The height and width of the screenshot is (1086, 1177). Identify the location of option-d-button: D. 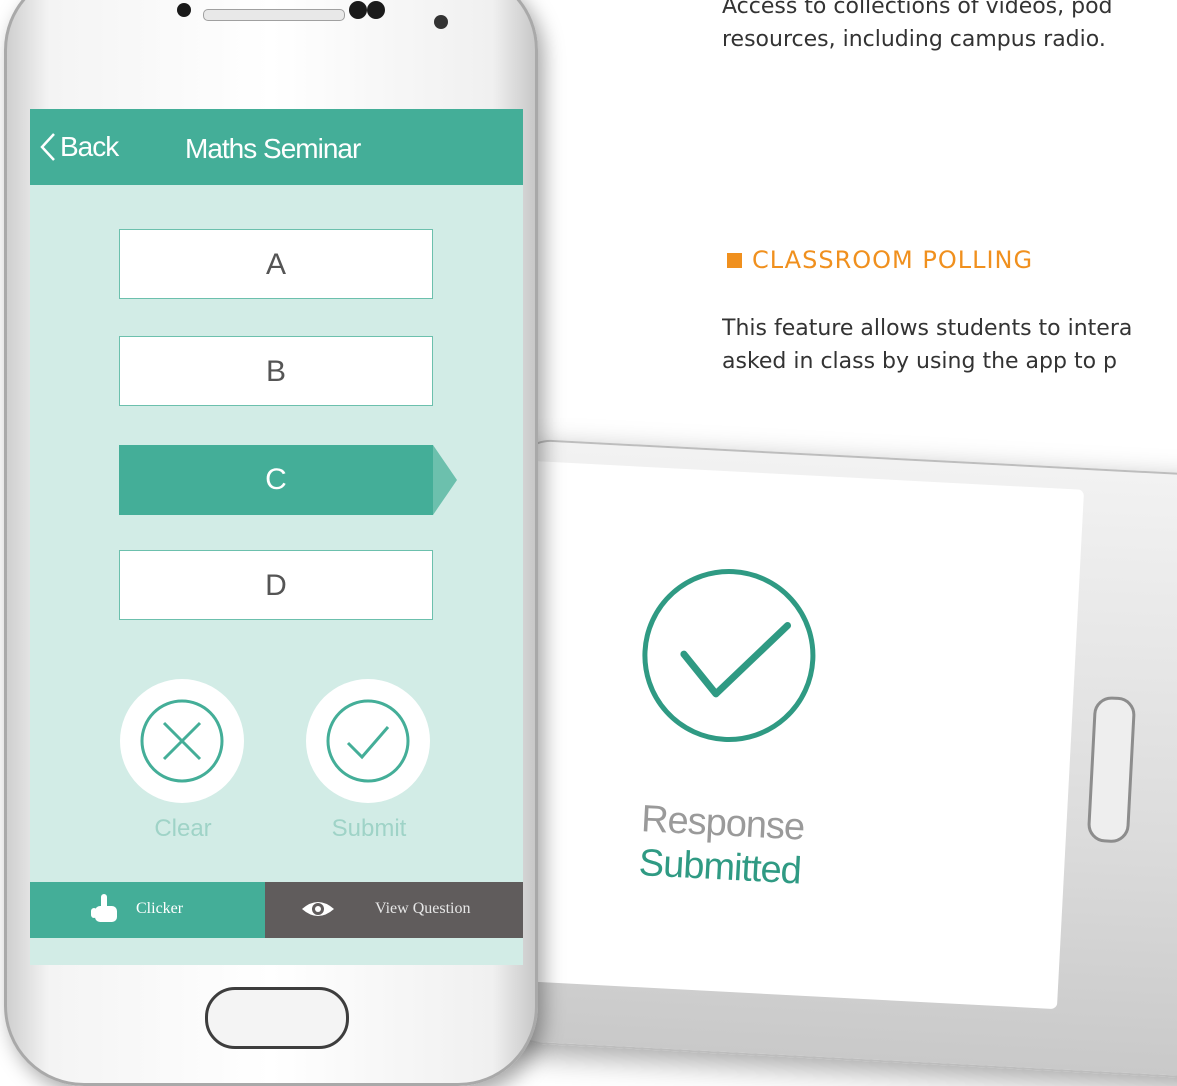
(276, 585).